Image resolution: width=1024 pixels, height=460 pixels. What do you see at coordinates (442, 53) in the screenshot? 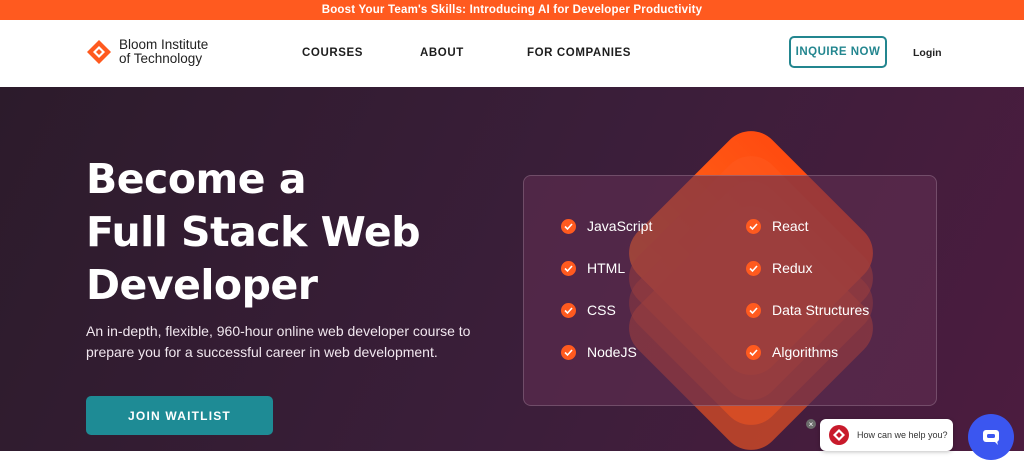
I see `nav-about: ABOUT` at bounding box center [442, 53].